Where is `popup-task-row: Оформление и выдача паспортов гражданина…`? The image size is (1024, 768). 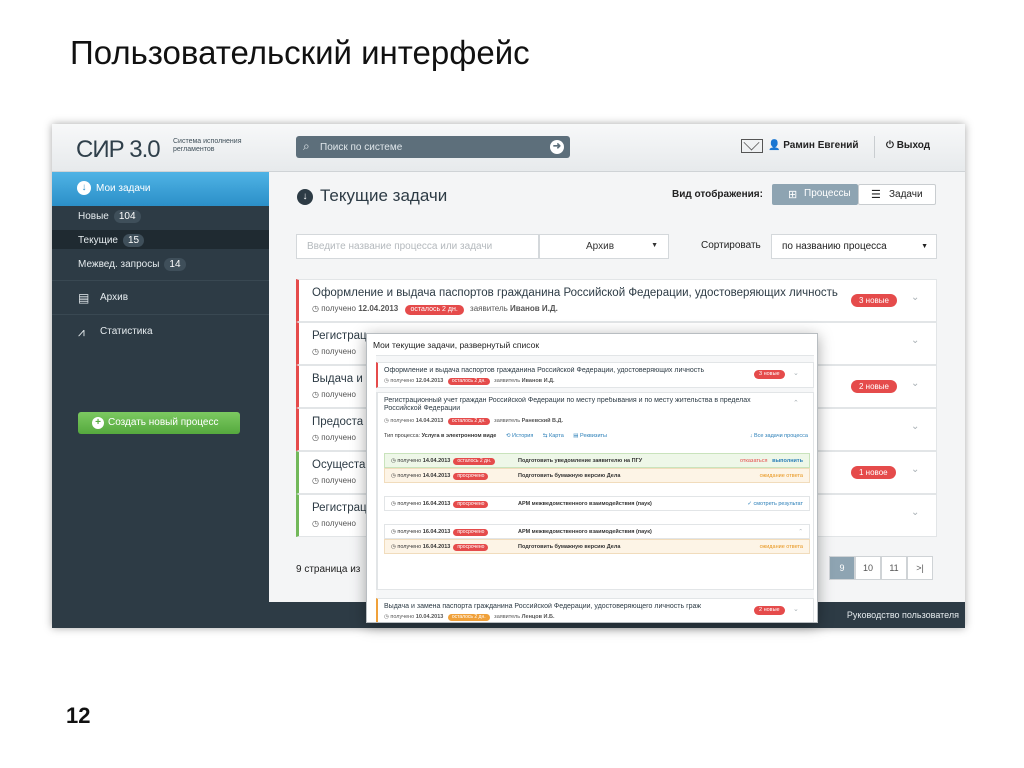 popup-task-row: Оформление и выдача паспортов гражданина… is located at coordinates (595, 375).